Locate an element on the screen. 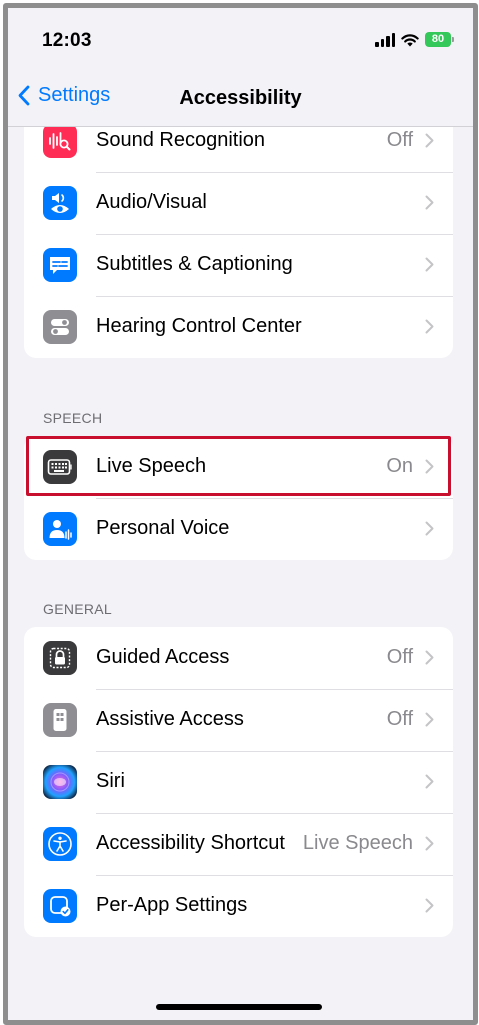 This screenshot has width=479, height=1025. battery-icon: 80 is located at coordinates (439, 39).